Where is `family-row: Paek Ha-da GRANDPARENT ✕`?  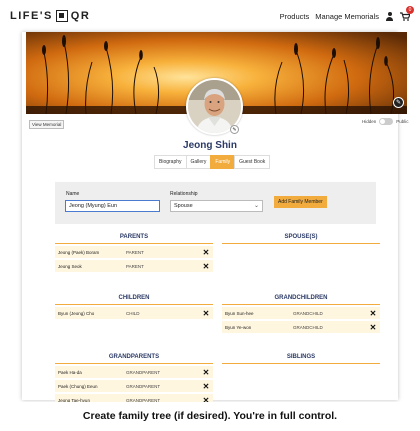 family-row: Paek Ha-da GRANDPARENT ✕ is located at coordinates (134, 372).